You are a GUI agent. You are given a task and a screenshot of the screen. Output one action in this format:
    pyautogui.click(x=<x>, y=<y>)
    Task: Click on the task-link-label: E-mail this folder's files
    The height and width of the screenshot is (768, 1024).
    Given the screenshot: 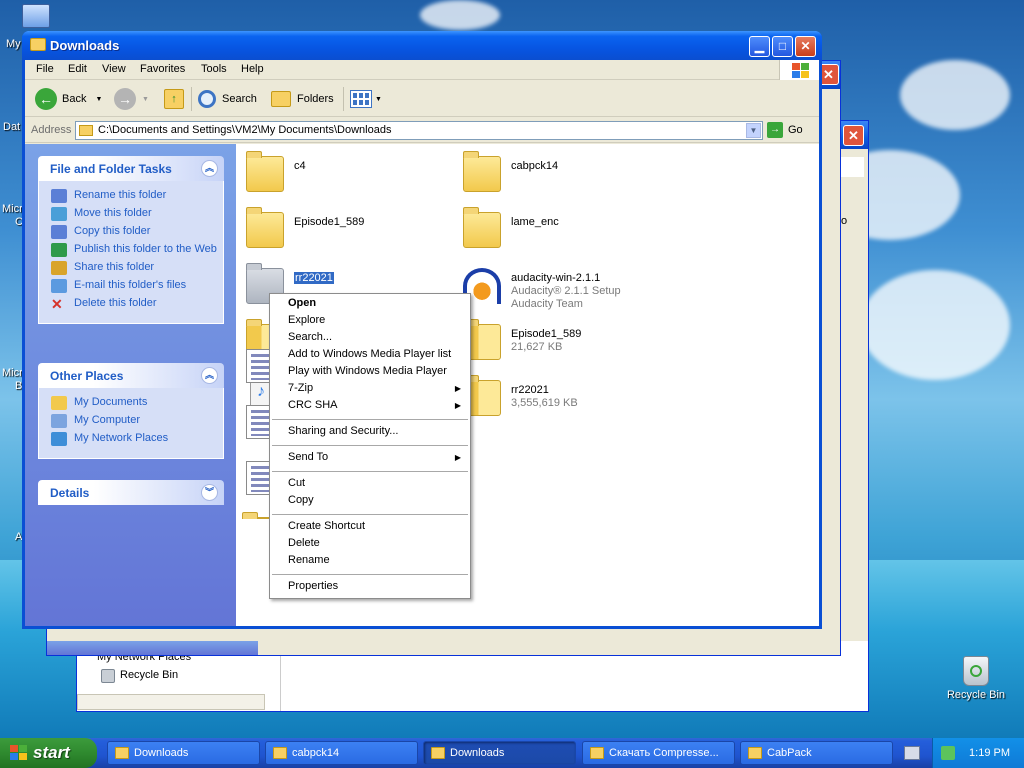 What is the action you would take?
    pyautogui.click(x=130, y=285)
    